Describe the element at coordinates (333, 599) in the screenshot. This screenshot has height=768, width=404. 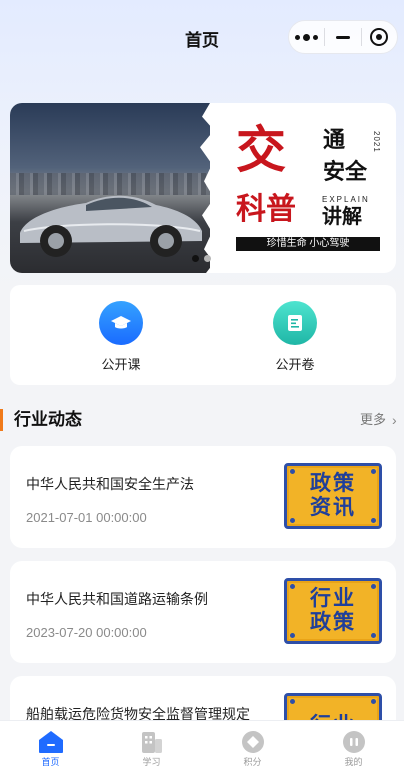
I see `thumb-text: 行业` at that location.